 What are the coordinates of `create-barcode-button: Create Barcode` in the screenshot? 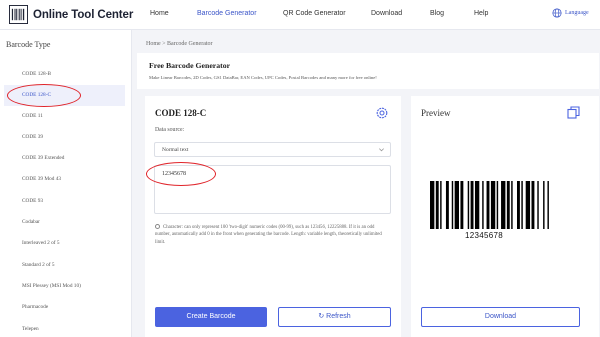 It's located at (211, 317).